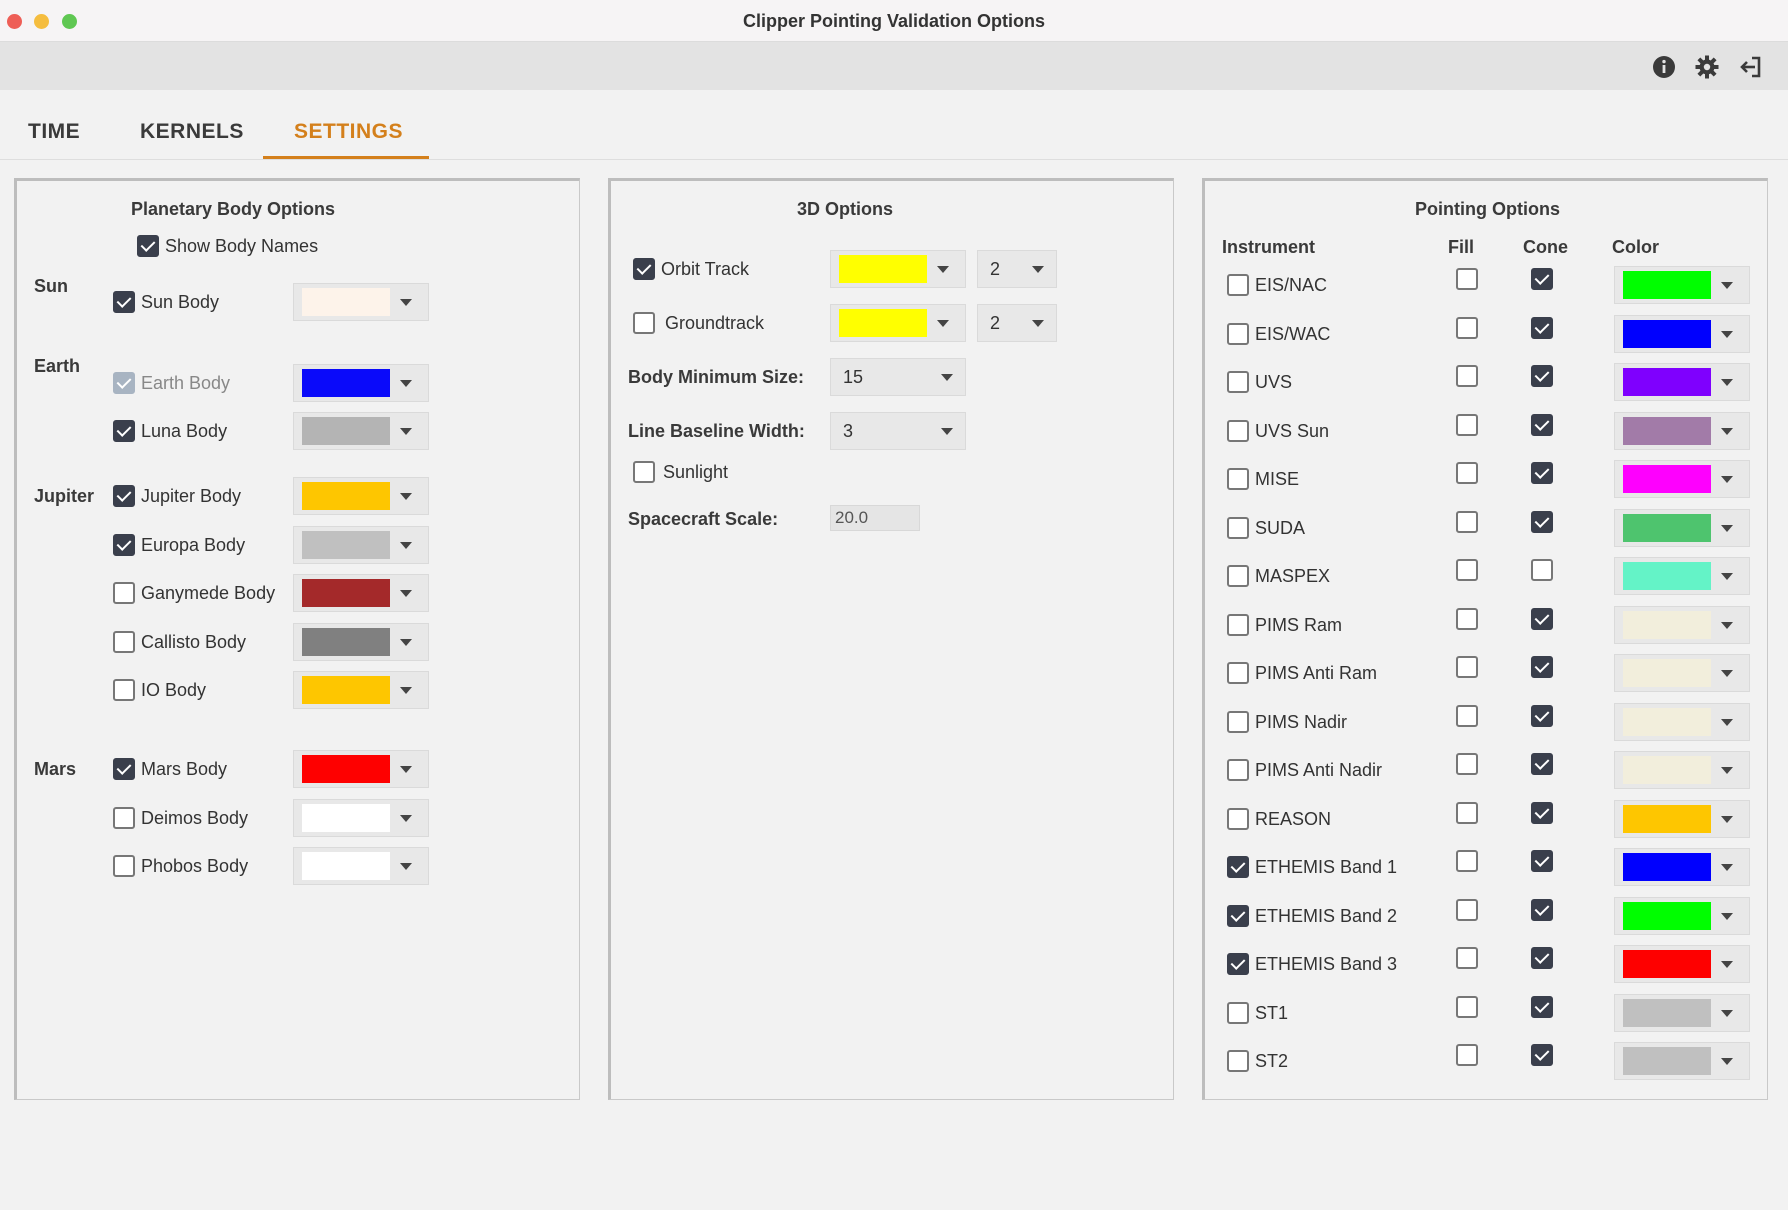  Describe the element at coordinates (898, 323) in the screenshot. I see `groundtrack-color-select` at that location.